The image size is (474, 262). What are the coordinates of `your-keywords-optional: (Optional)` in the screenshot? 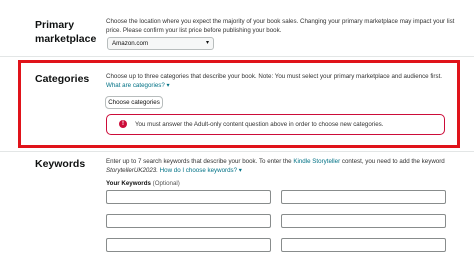 It's located at (166, 183).